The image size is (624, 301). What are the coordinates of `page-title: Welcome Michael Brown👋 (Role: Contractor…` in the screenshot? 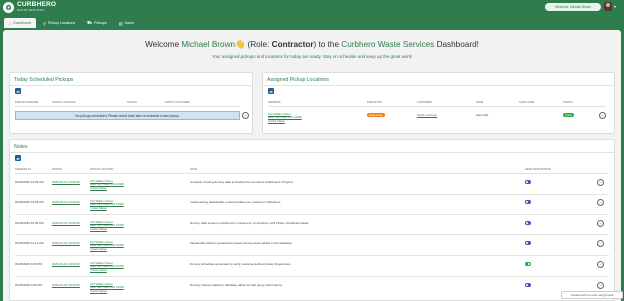 It's located at (312, 44).